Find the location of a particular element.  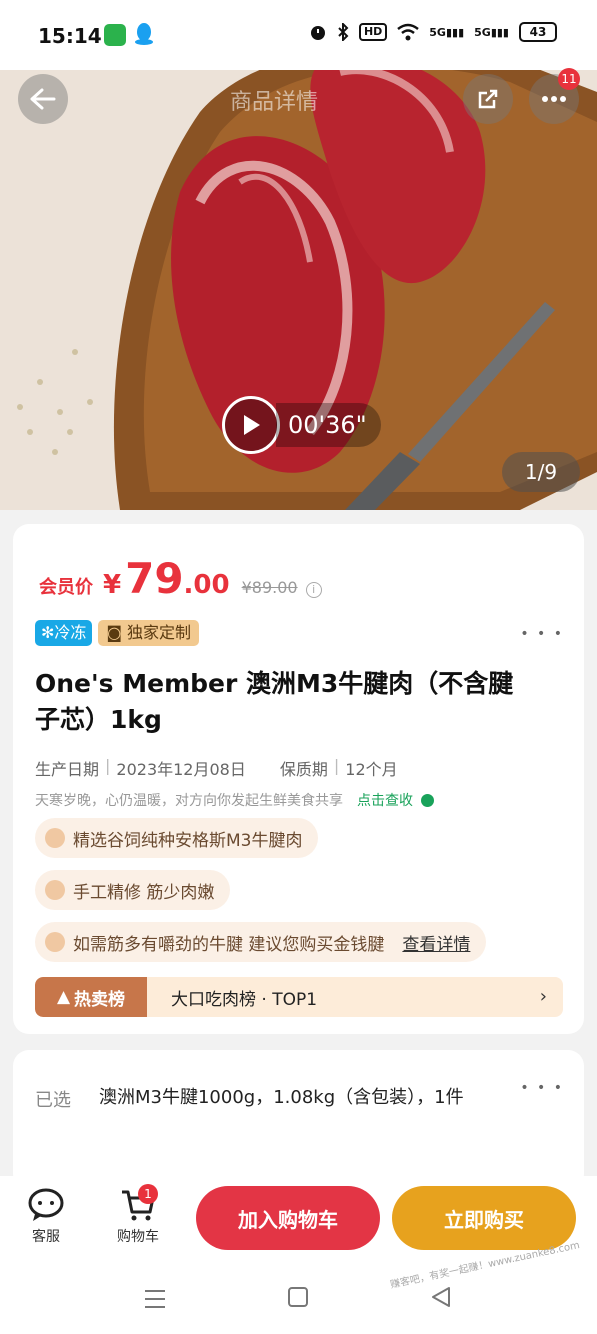

share-icon is located at coordinates (488, 99).